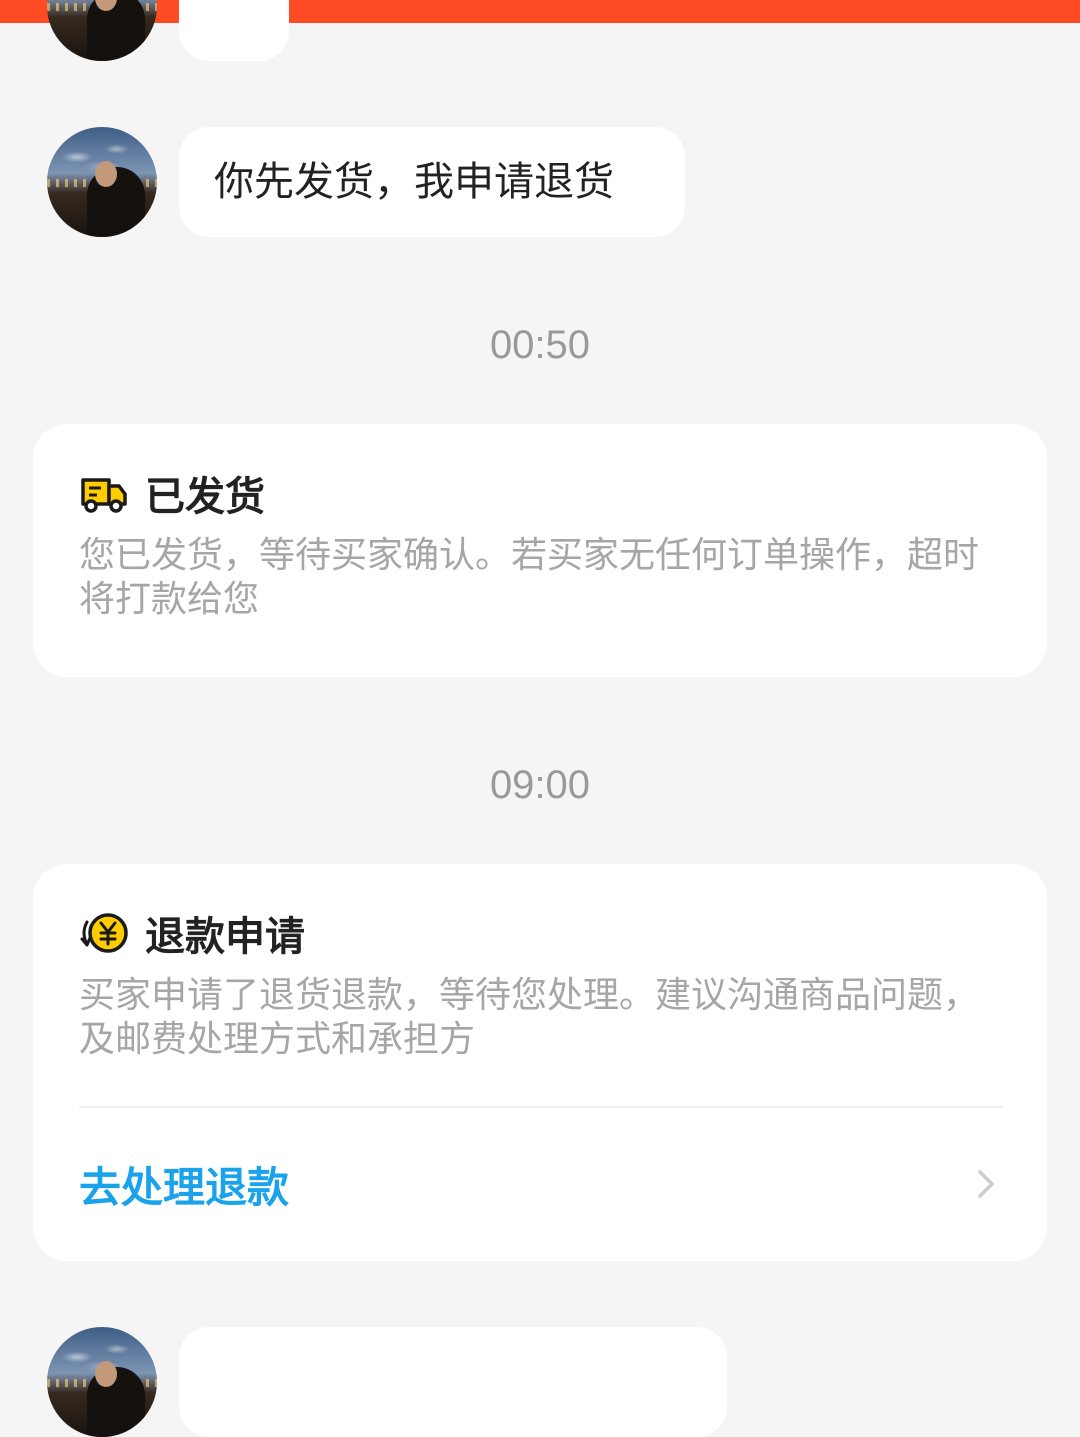 The image size is (1080, 1437). What do you see at coordinates (540, 345) in the screenshot?
I see `timestamp: 00:50` at bounding box center [540, 345].